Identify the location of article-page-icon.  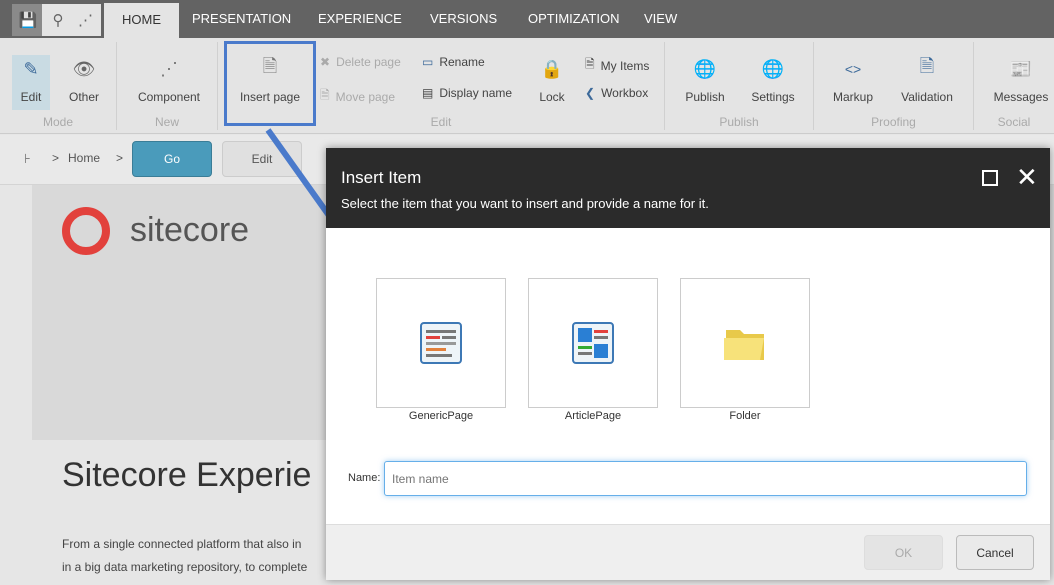
(593, 343).